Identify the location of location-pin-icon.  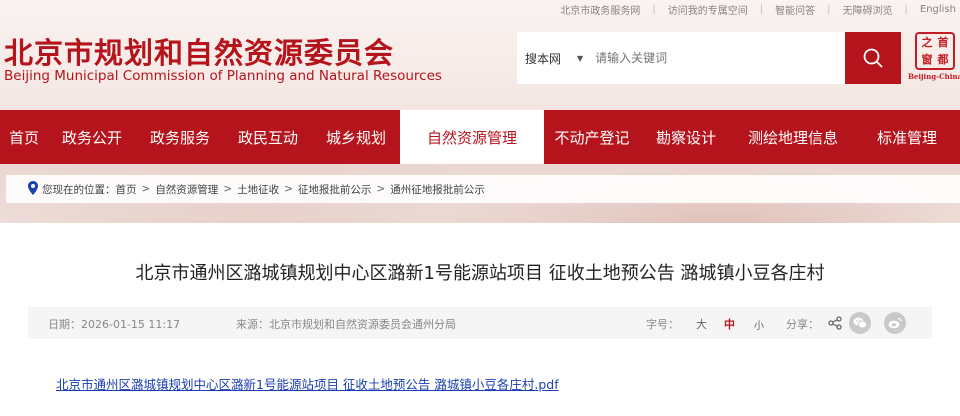
(33, 188).